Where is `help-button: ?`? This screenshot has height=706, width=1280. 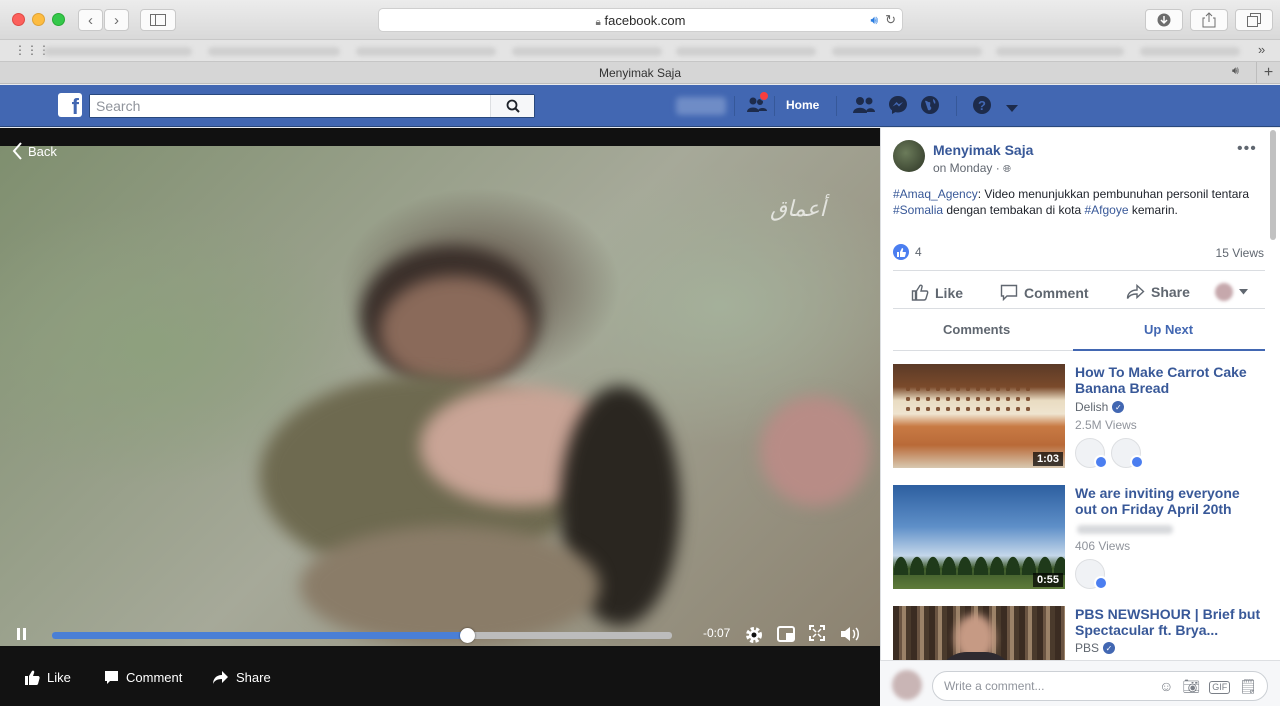
help-button: ? is located at coordinates (982, 107).